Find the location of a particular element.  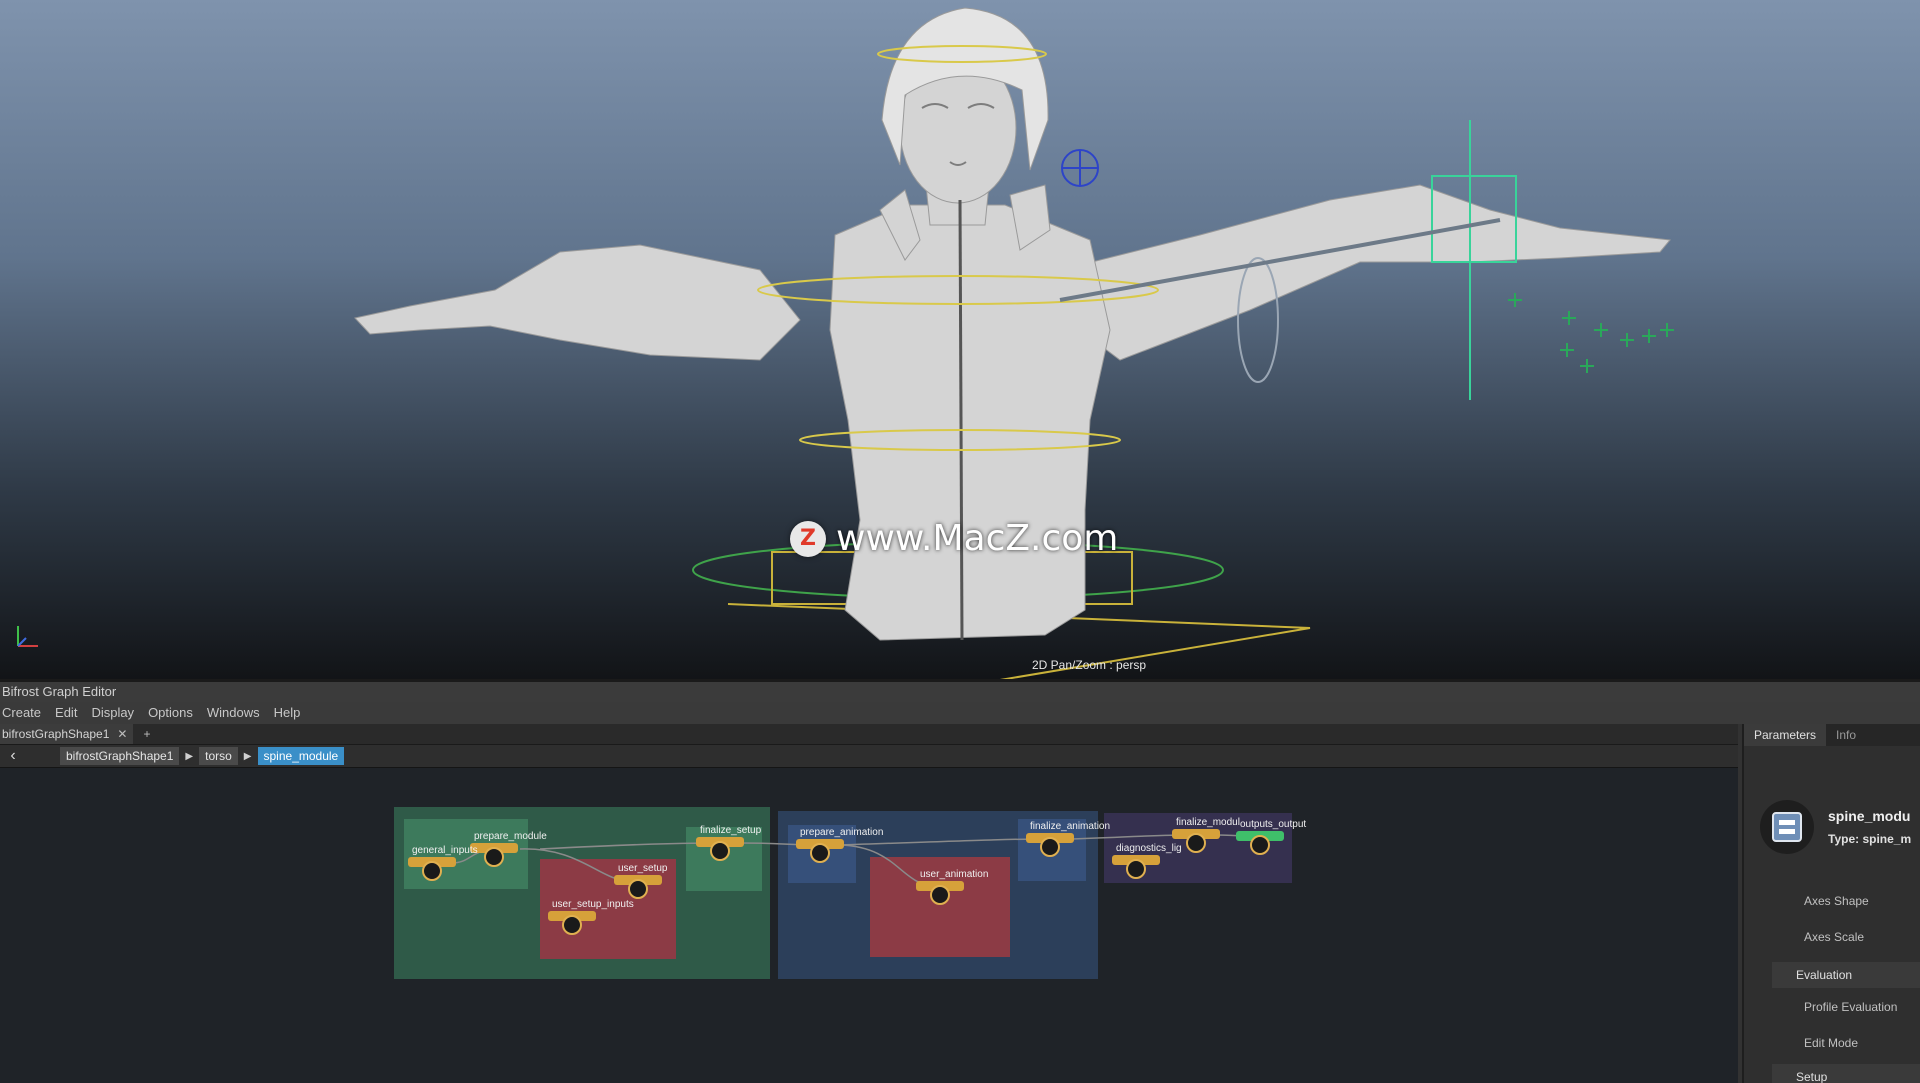

graph-node-label: finalize_modul is located at coordinates (1208, 822).